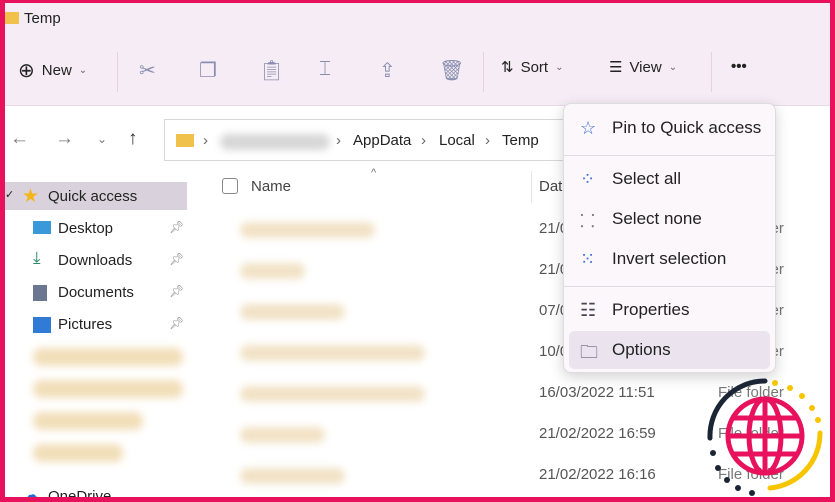 The image size is (835, 502). Describe the element at coordinates (451, 70) in the screenshot. I see `delete-icon: 🗑︎` at that location.